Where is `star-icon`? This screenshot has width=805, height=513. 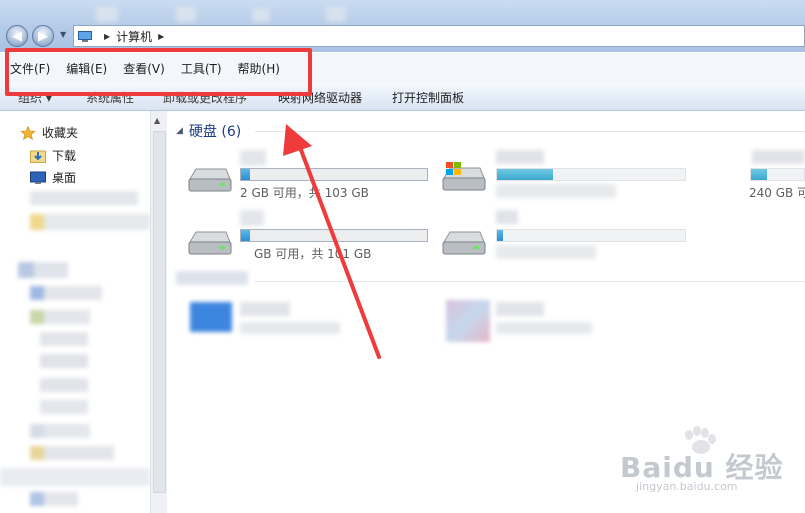
star-icon is located at coordinates (28, 132).